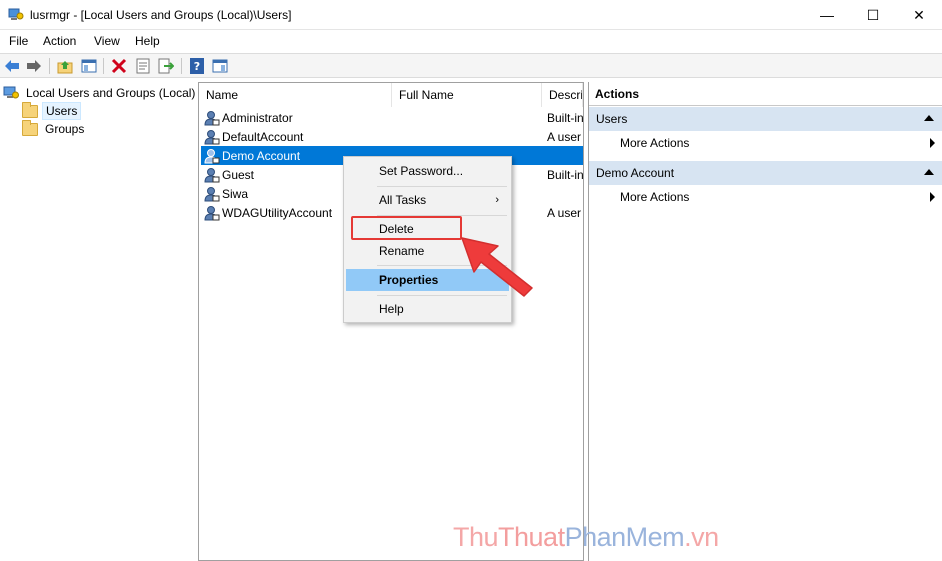 This screenshot has height=561, width=942. I want to click on tree-root: Local Users and Groups (Local), so click(100, 93).